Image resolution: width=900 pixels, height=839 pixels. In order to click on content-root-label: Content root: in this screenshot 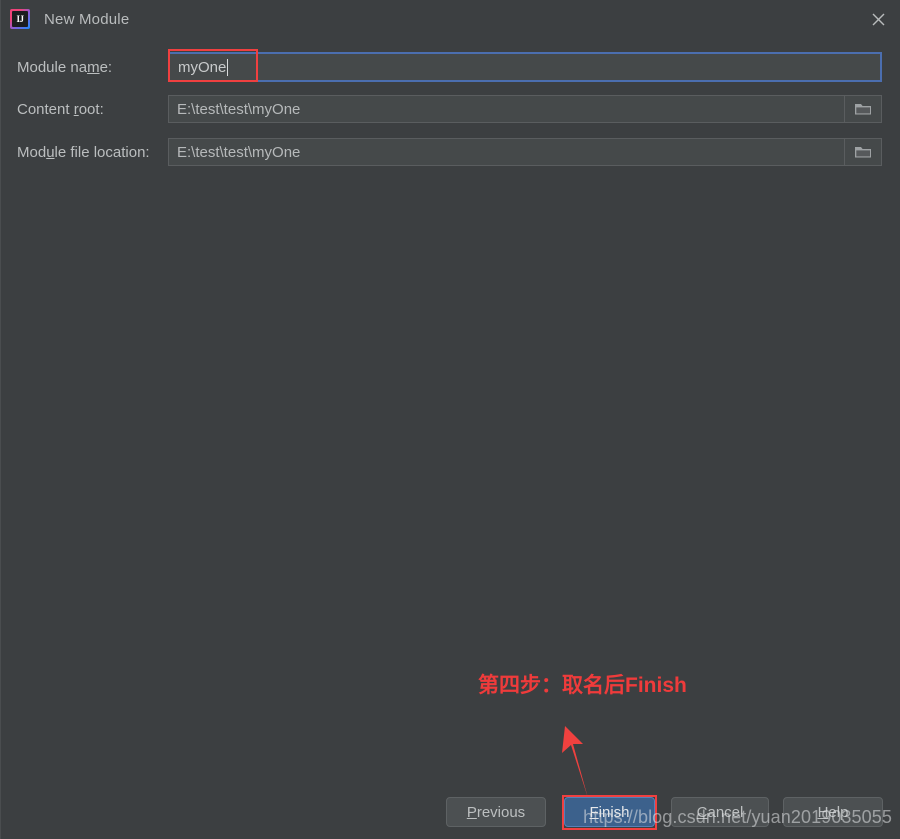, I will do `click(60, 109)`.